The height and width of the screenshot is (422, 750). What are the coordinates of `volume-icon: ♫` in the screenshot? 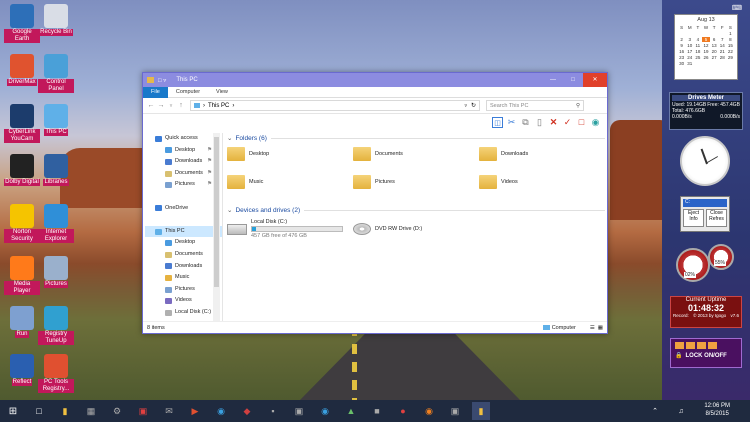 It's located at (681, 411).